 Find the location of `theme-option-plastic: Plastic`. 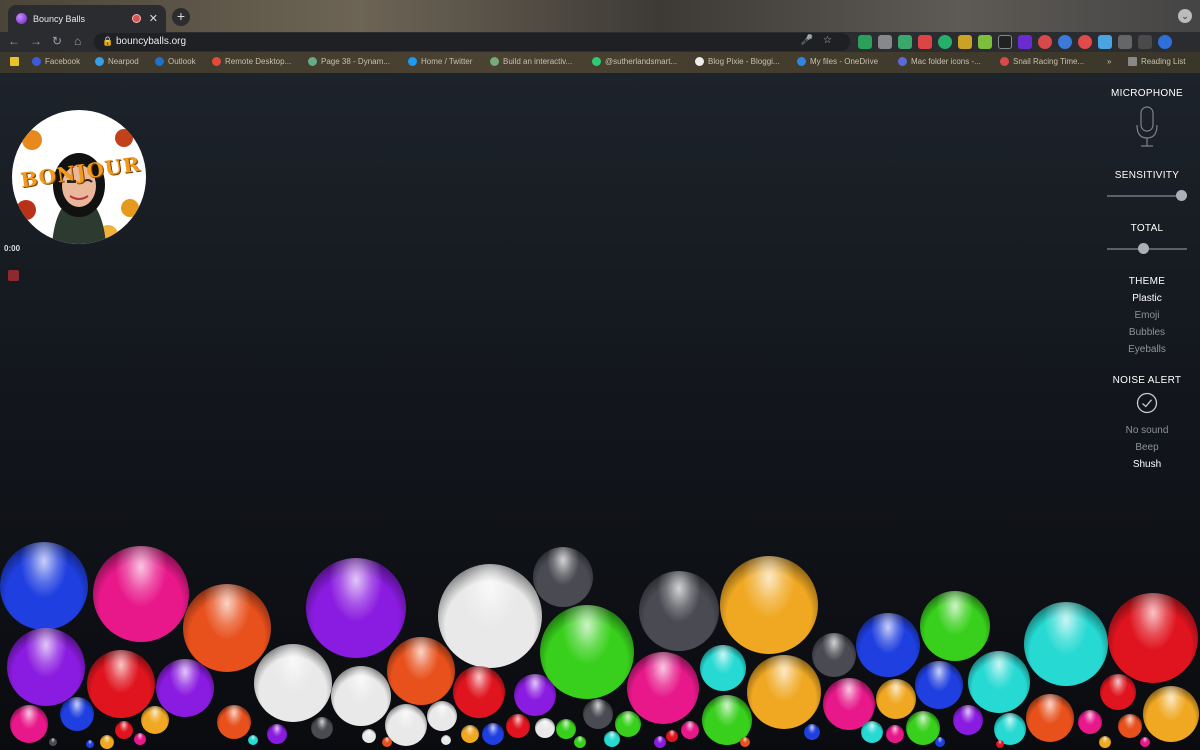

theme-option-plastic: Plastic is located at coordinates (1147, 298).